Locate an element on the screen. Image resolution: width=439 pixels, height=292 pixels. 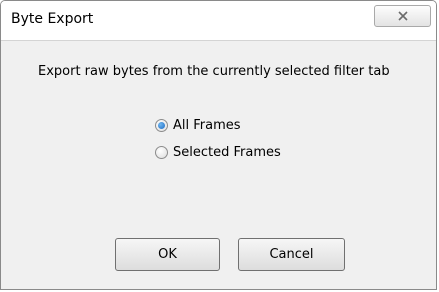
title-bar: Byte Export is located at coordinates (218, 21).